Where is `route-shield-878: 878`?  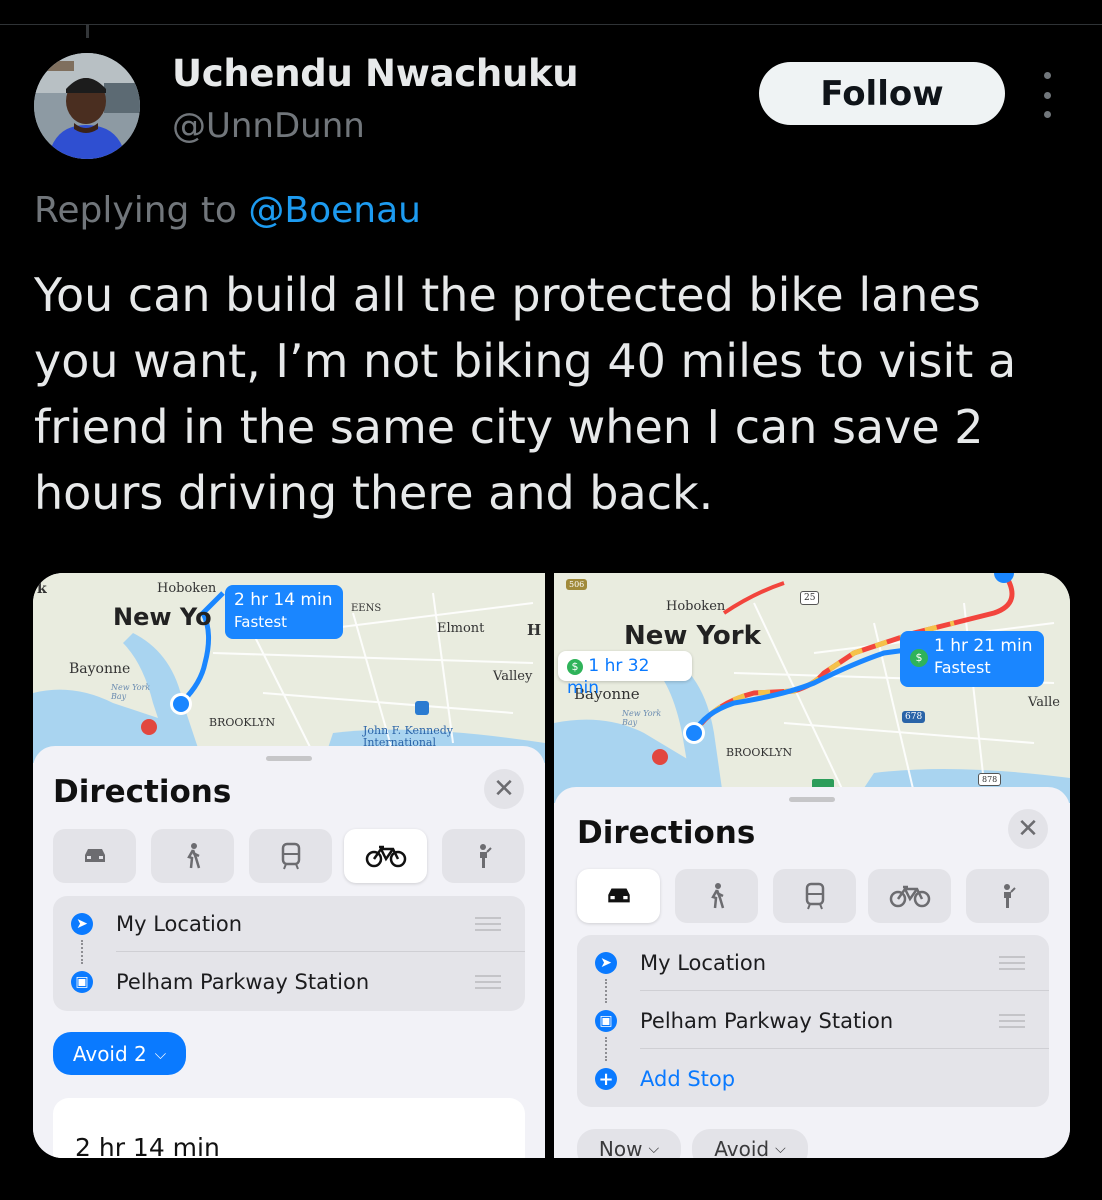 route-shield-878: 878 is located at coordinates (990, 779).